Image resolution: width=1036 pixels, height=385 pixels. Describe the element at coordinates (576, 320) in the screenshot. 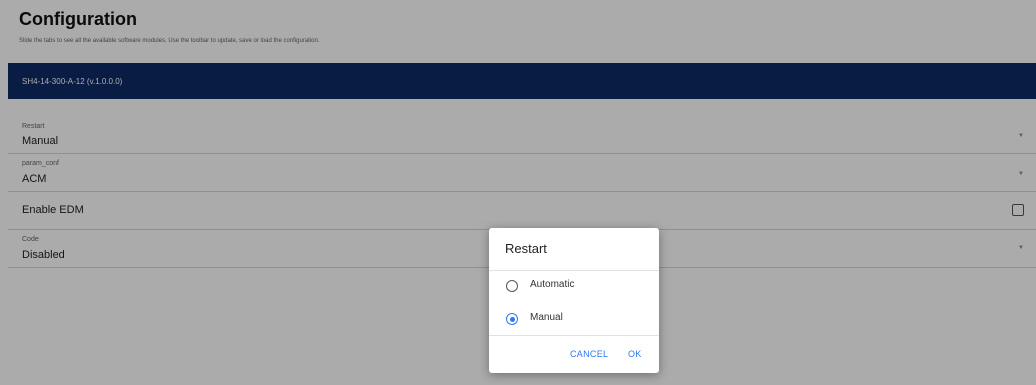

I see `radio-option-manual: Manual` at that location.